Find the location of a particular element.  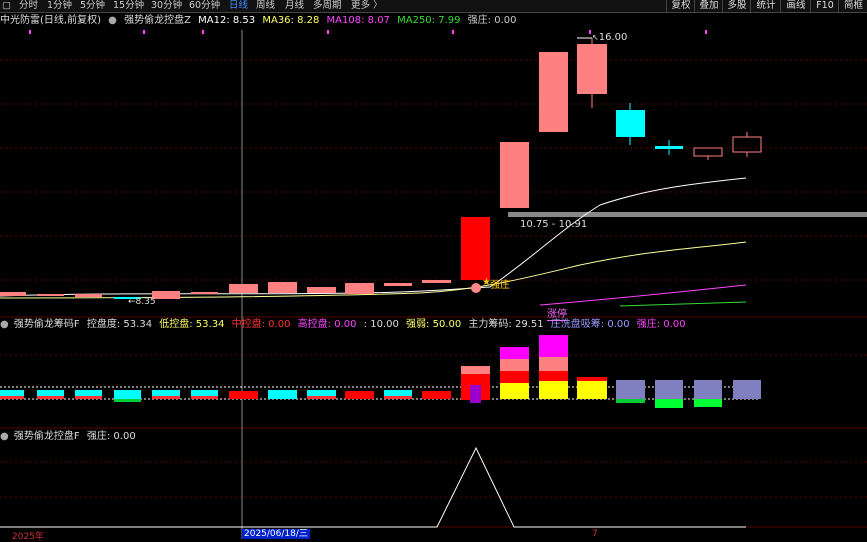

chip-bars is located at coordinates (380, 371).